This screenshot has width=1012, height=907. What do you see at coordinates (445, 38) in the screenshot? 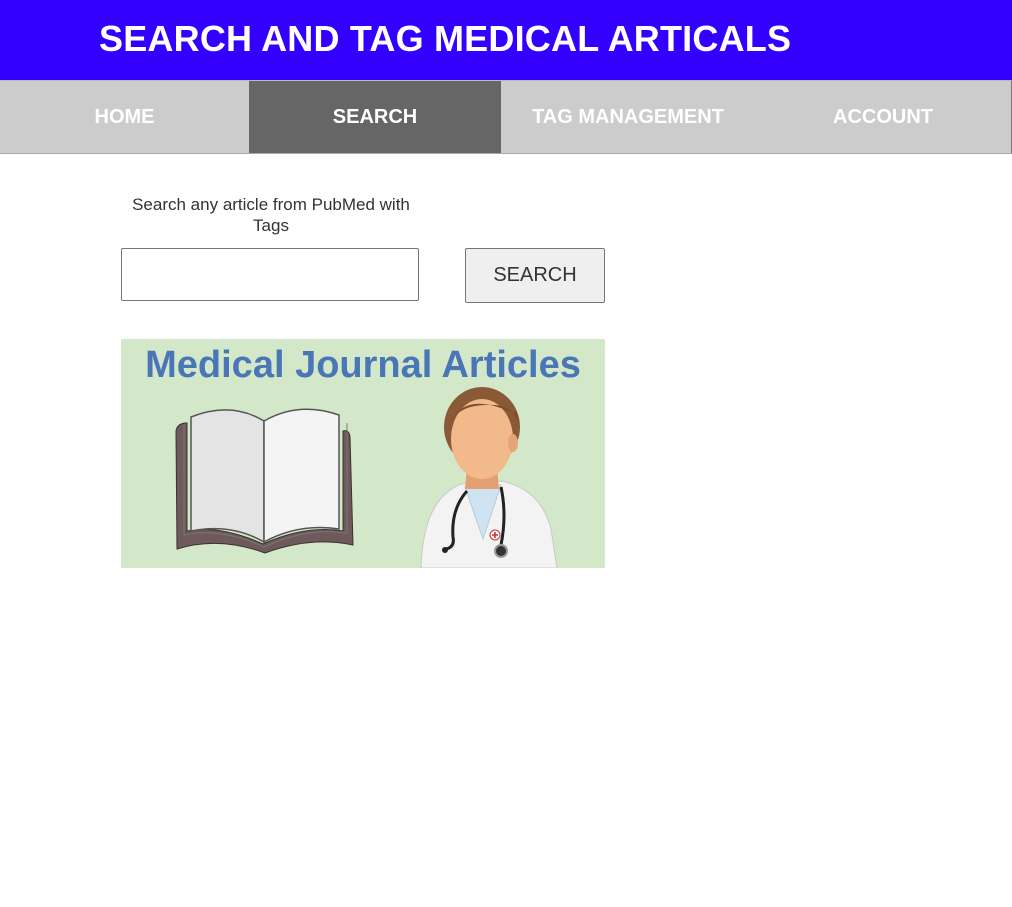
I see `app-title: SEARCH AND TAG MEDICAL ARTICALS` at bounding box center [445, 38].